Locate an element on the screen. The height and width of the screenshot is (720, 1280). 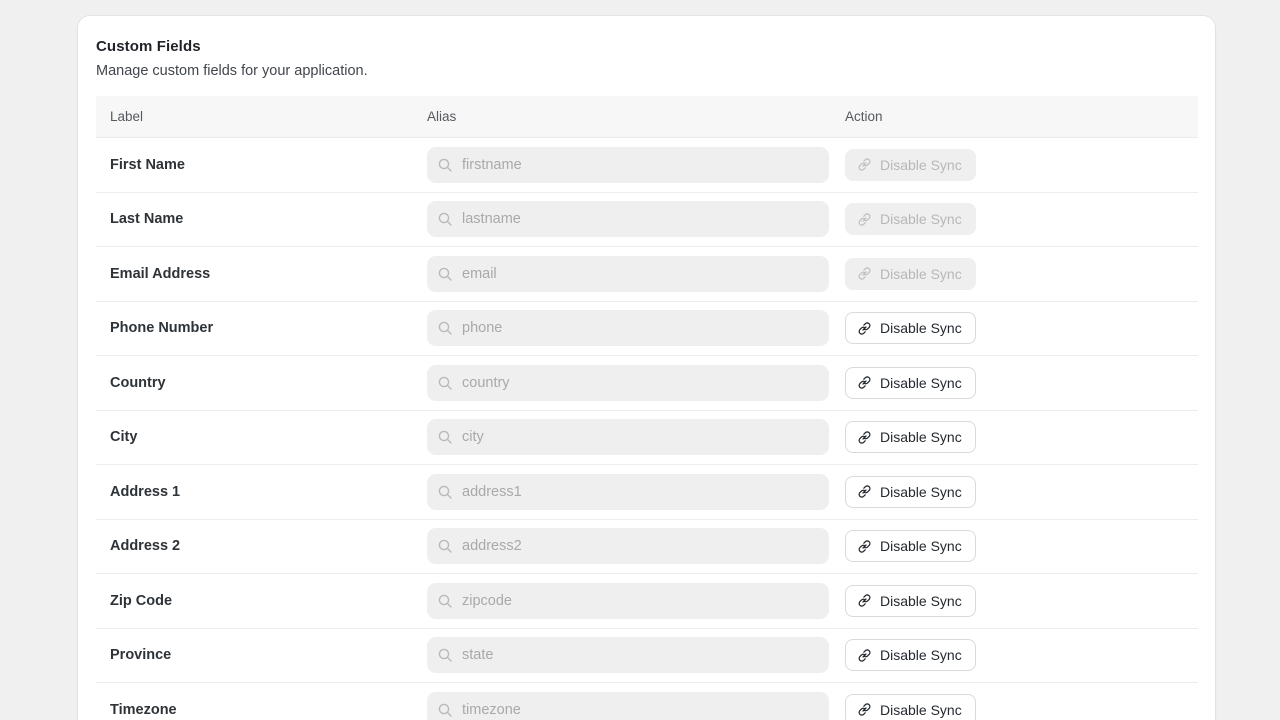
field-alias-cell: firstname is located at coordinates (636, 164).